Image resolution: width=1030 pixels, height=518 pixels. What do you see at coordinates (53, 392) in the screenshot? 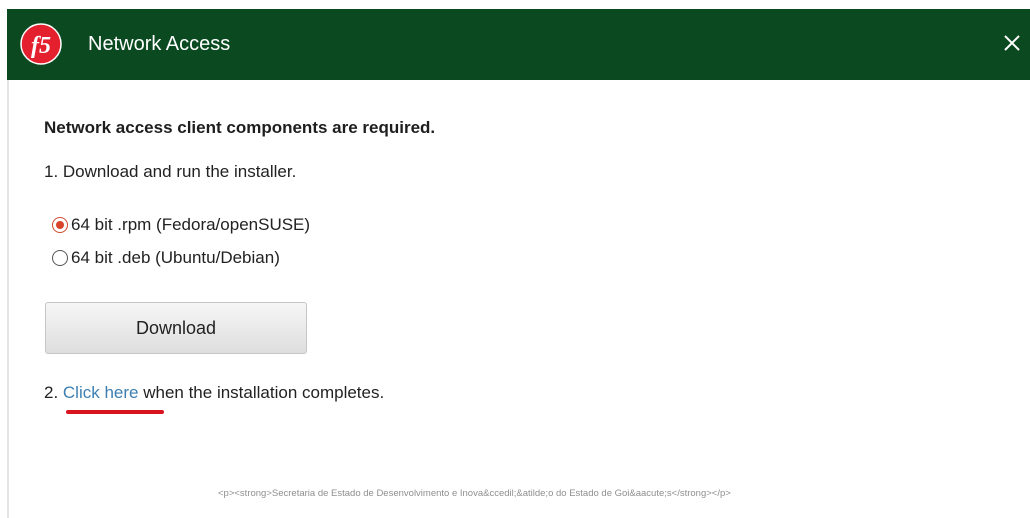
I see `step-2-prefix: 2.` at bounding box center [53, 392].